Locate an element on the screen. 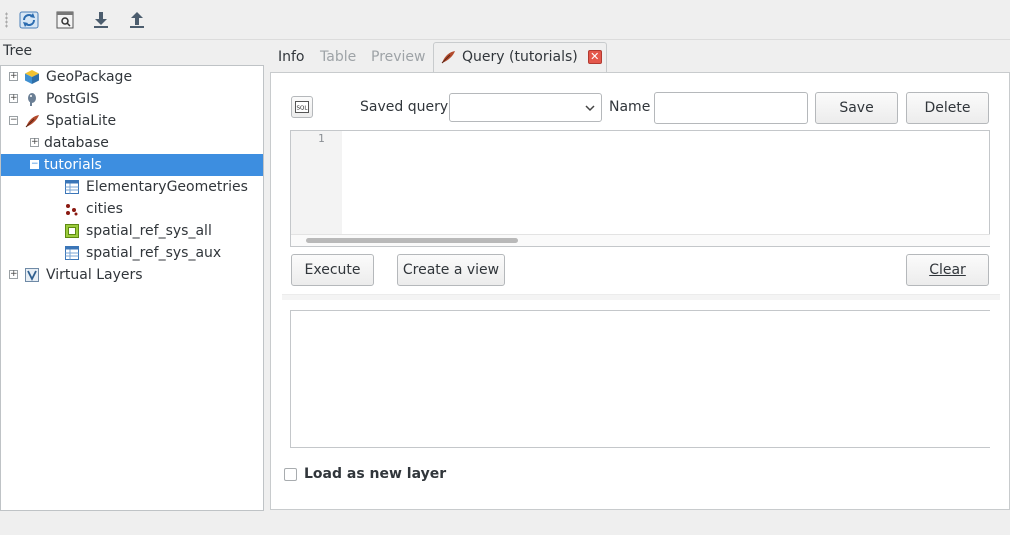 This screenshot has height=535, width=1010. tree-item-spatialite: − SpatiaLite is located at coordinates (132, 121).